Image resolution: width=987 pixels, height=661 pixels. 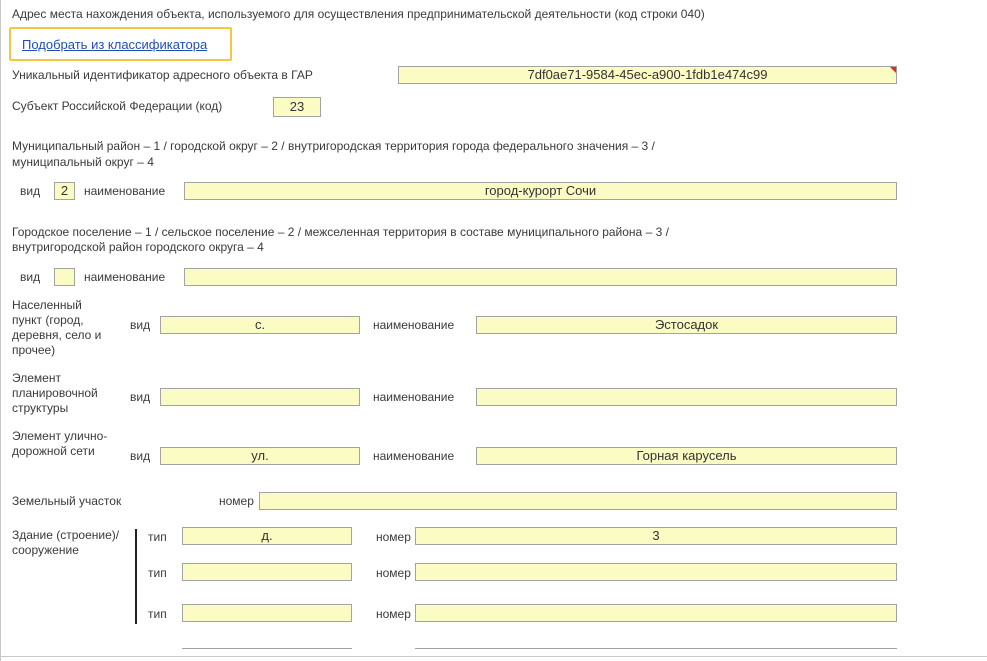 What do you see at coordinates (125, 277) in the screenshot?
I see `settlement-name-label: наименование` at bounding box center [125, 277].